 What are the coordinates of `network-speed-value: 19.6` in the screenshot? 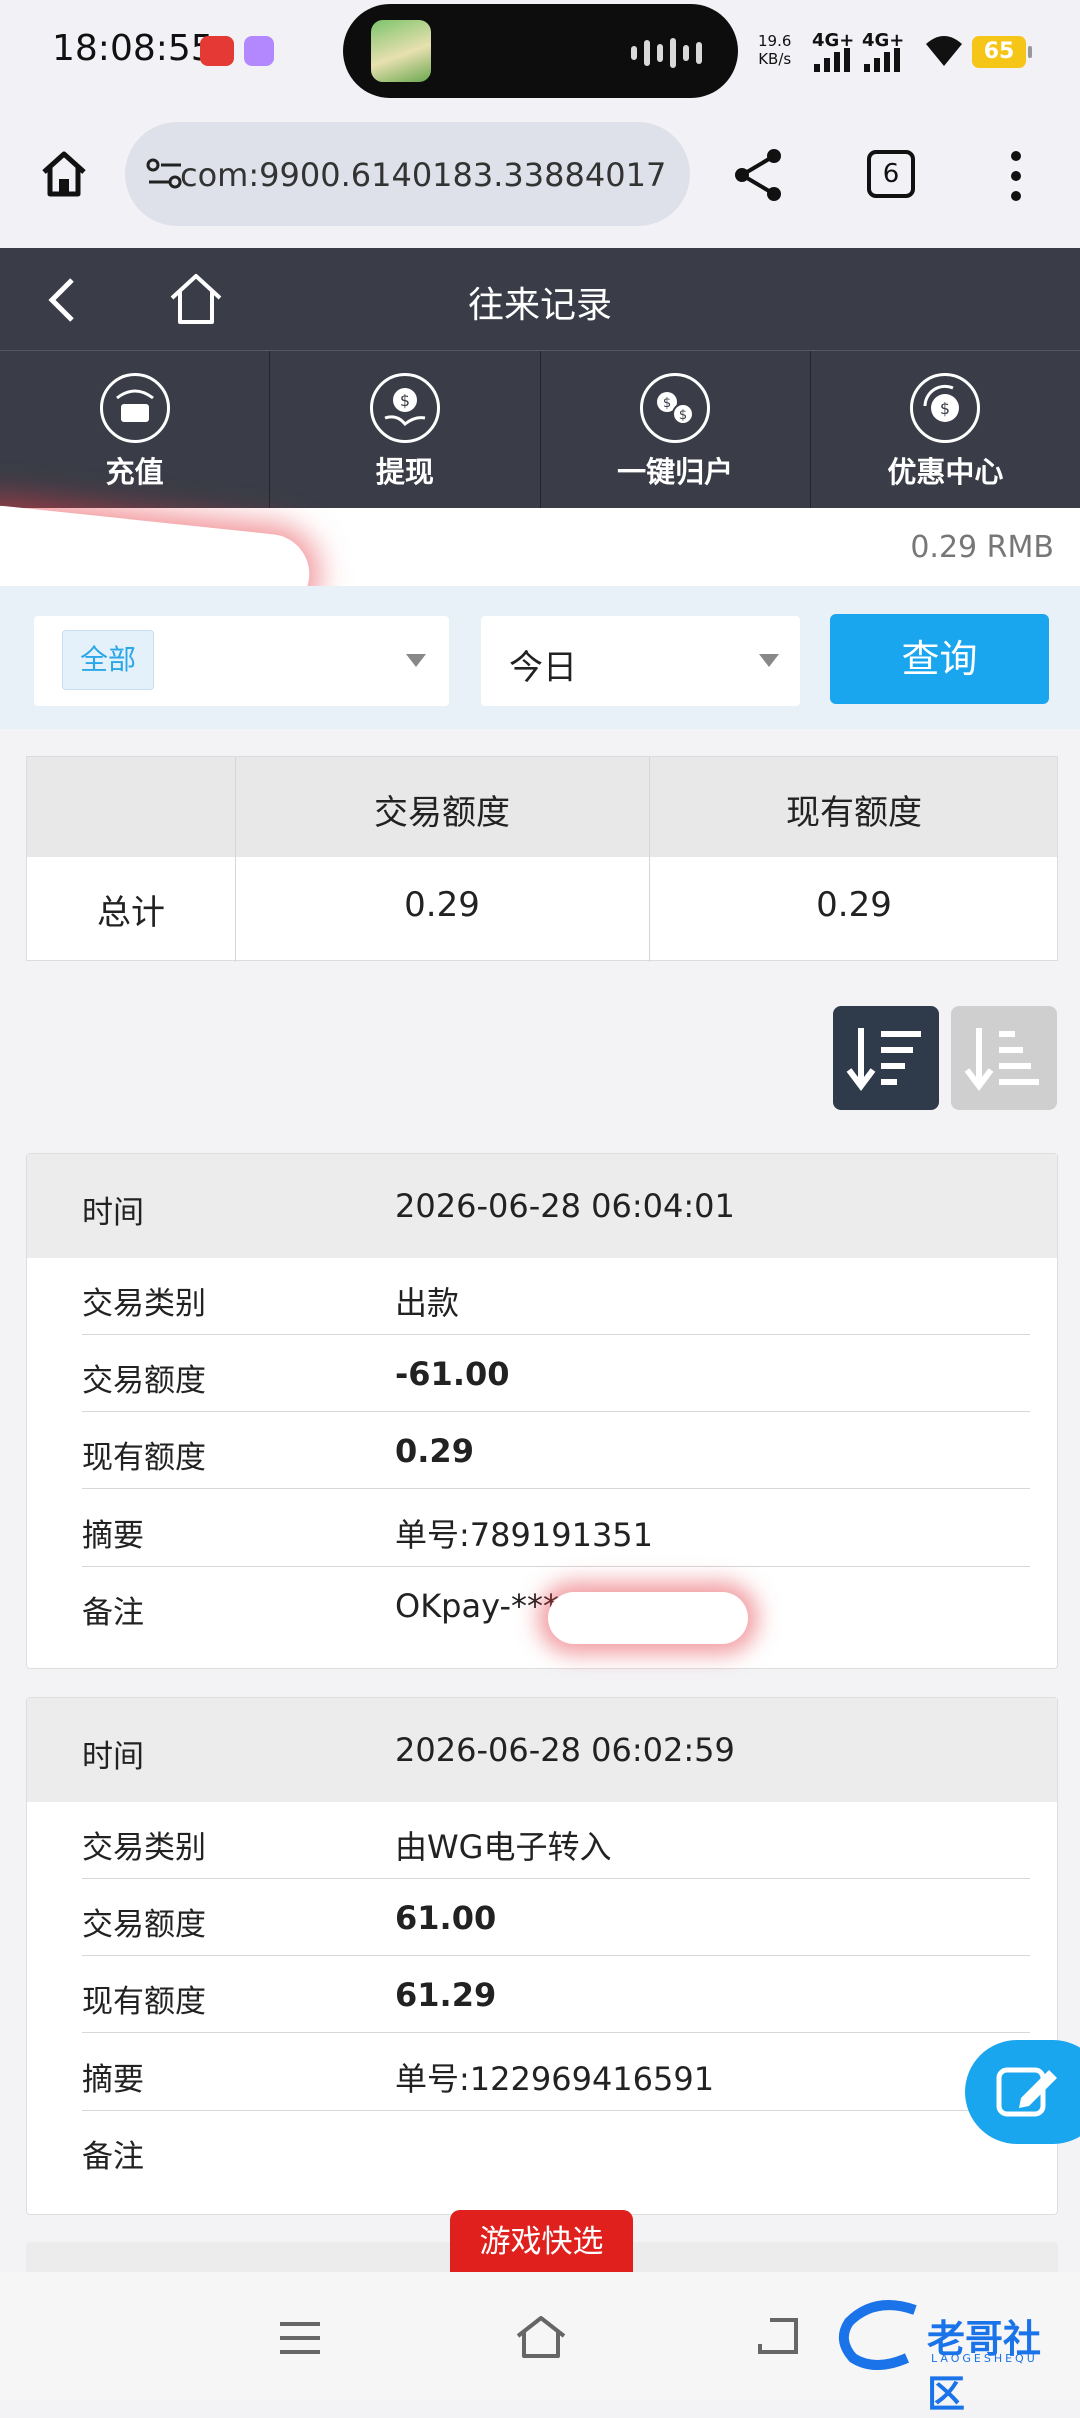 It's located at (775, 41).